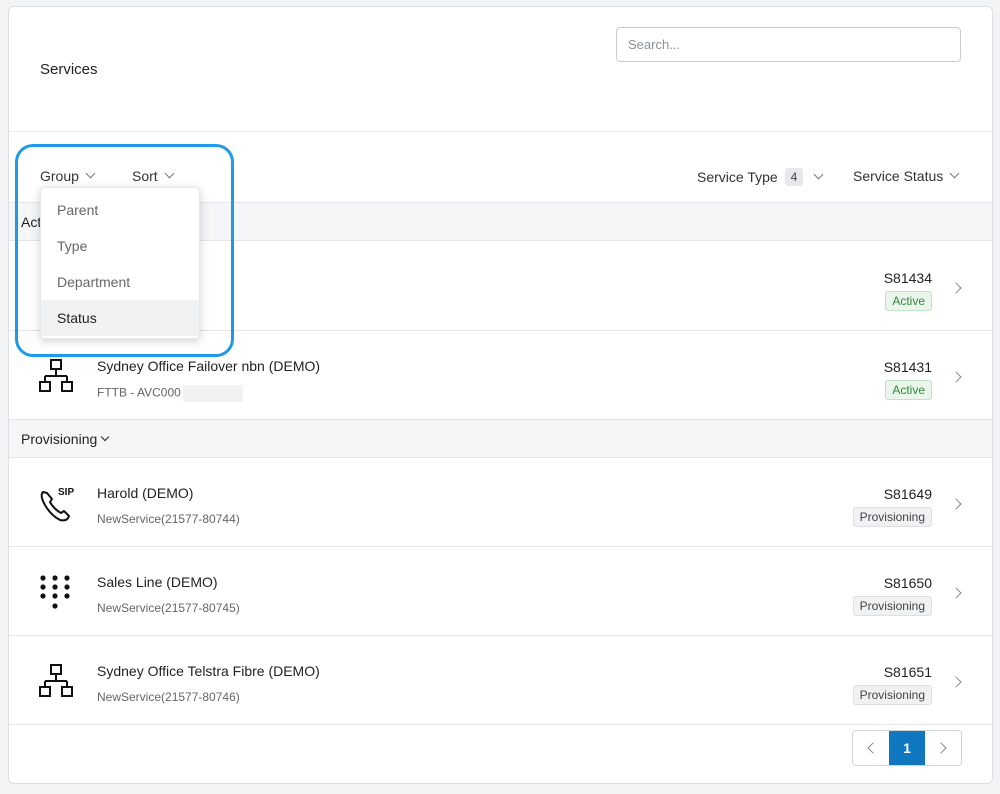 The image size is (1000, 794). Describe the element at coordinates (57, 504) in the screenshot. I see `sip-phone-icon: SIP` at that location.